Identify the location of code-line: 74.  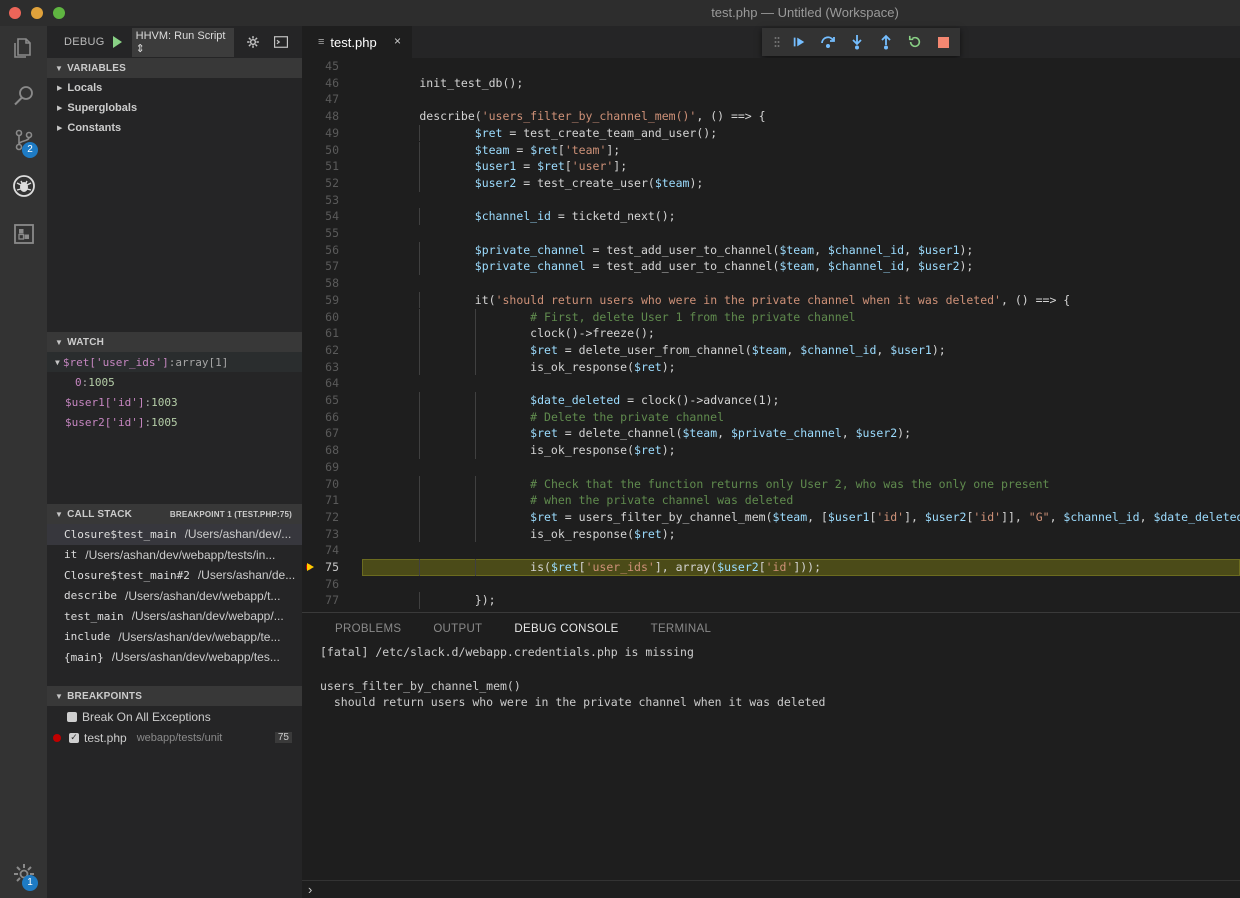
(771, 550).